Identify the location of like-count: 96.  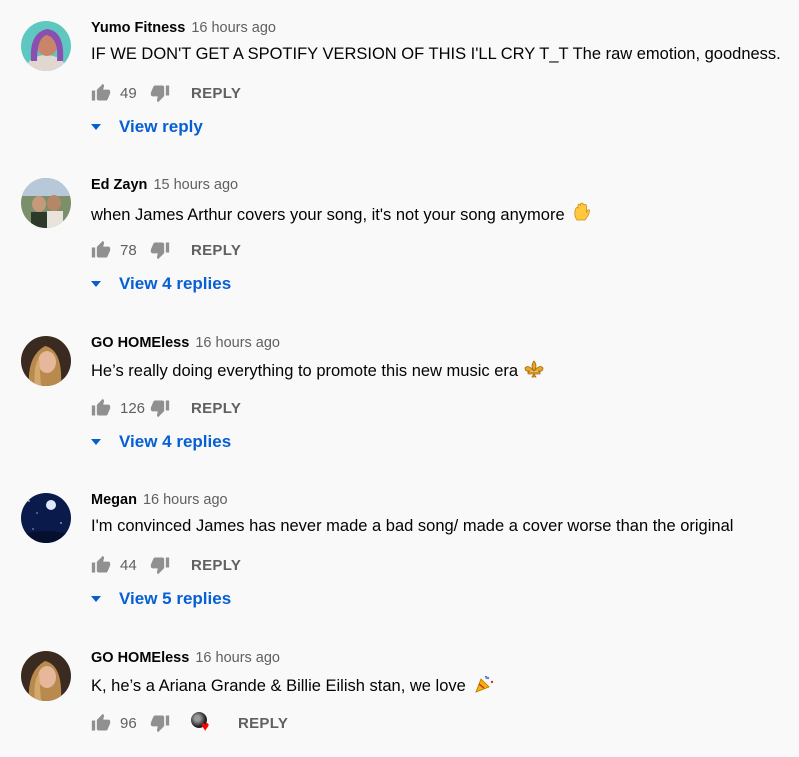
(128, 723).